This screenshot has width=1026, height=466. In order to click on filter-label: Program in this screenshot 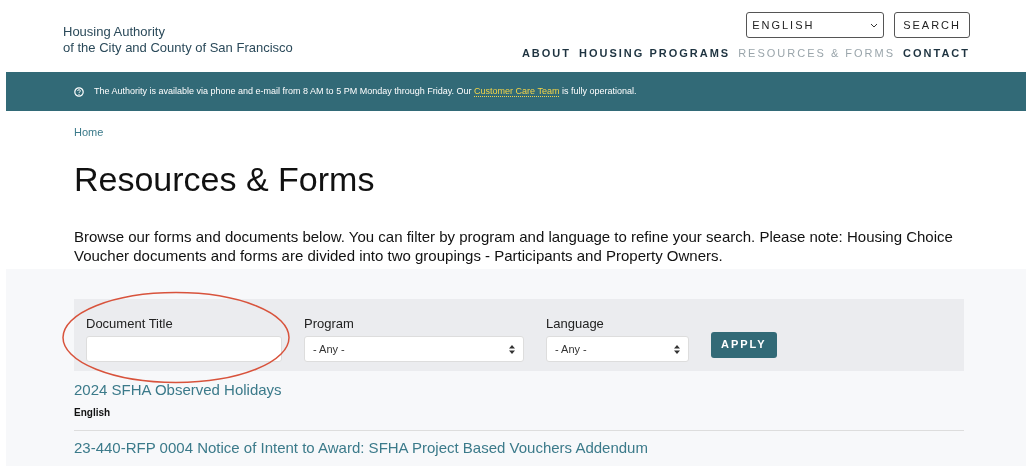, I will do `click(329, 323)`.